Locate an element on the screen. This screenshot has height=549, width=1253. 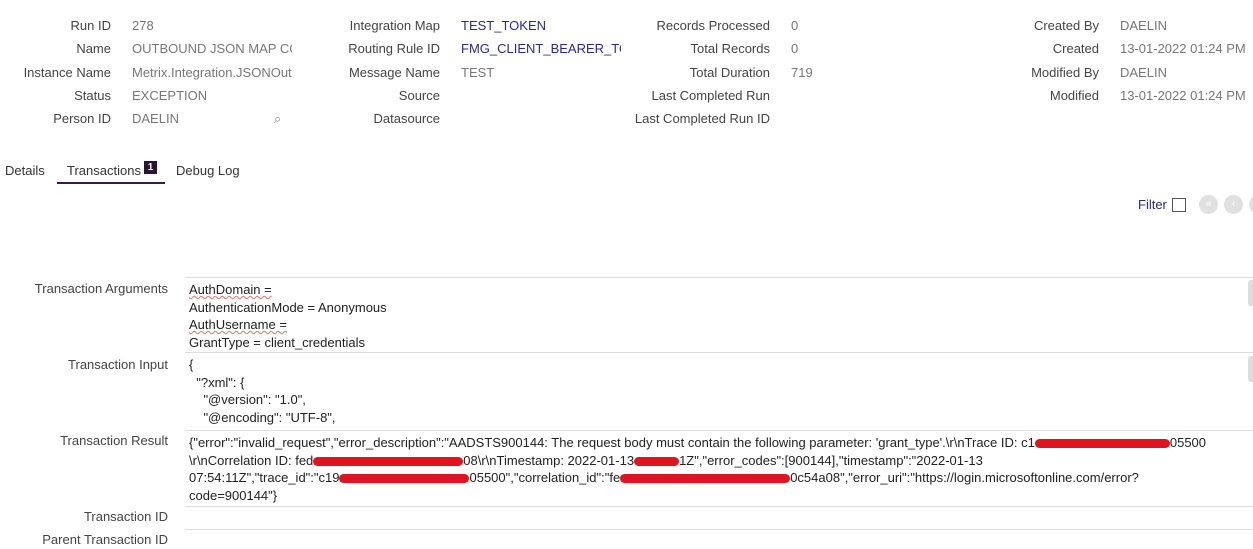
parent-transaction-id-field is located at coordinates (719, 539).